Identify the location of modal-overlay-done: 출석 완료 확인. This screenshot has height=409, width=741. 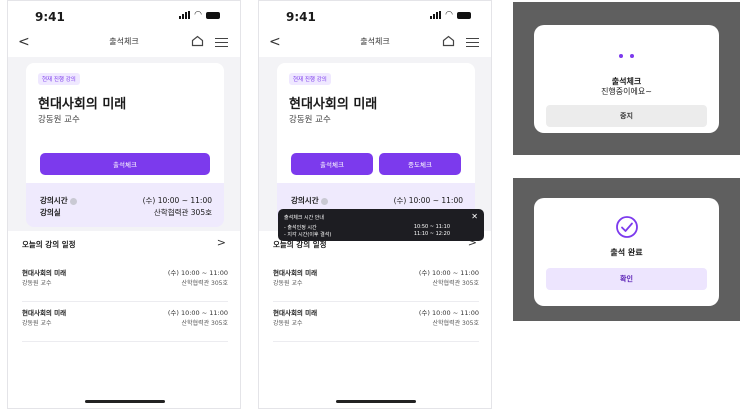
(626, 249).